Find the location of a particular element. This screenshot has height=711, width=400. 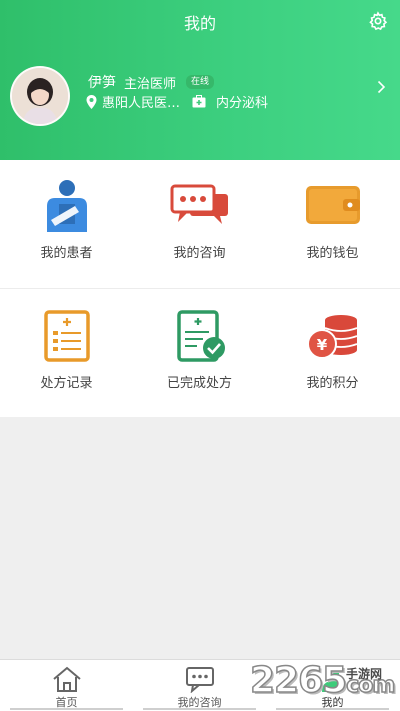

grid-item-wallet: 我的钱包 is located at coordinates (332, 220).